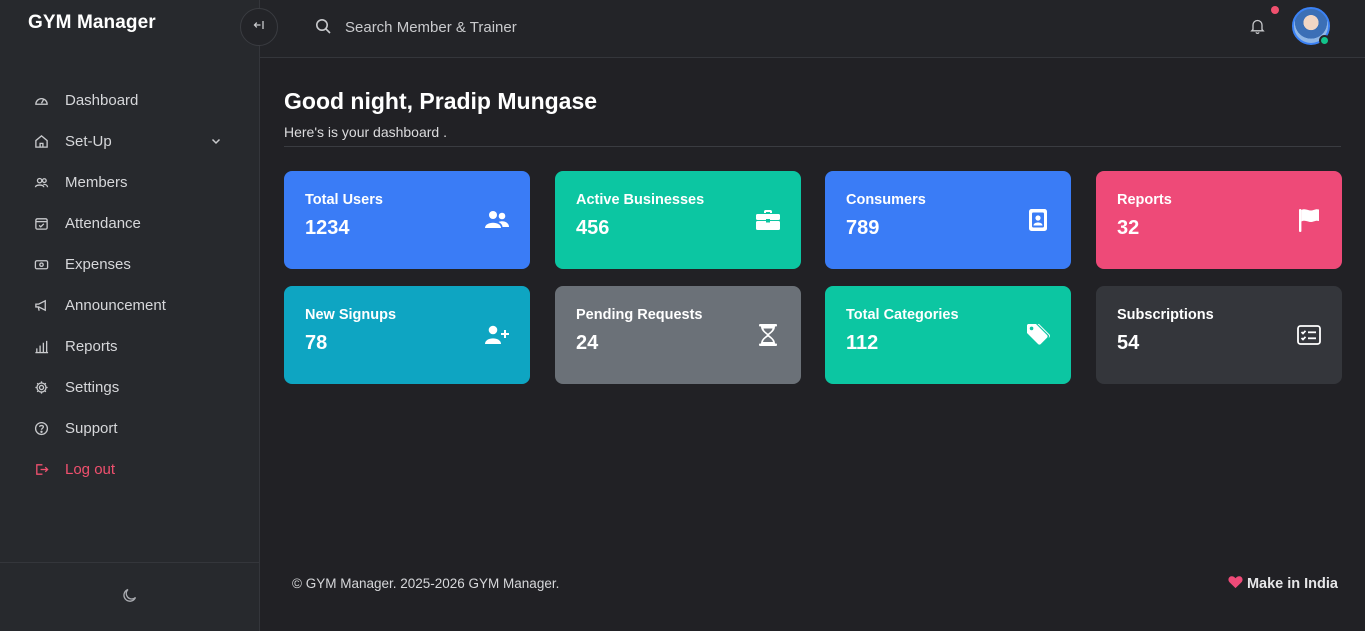  I want to click on stat-card-value: 54, so click(1128, 343).